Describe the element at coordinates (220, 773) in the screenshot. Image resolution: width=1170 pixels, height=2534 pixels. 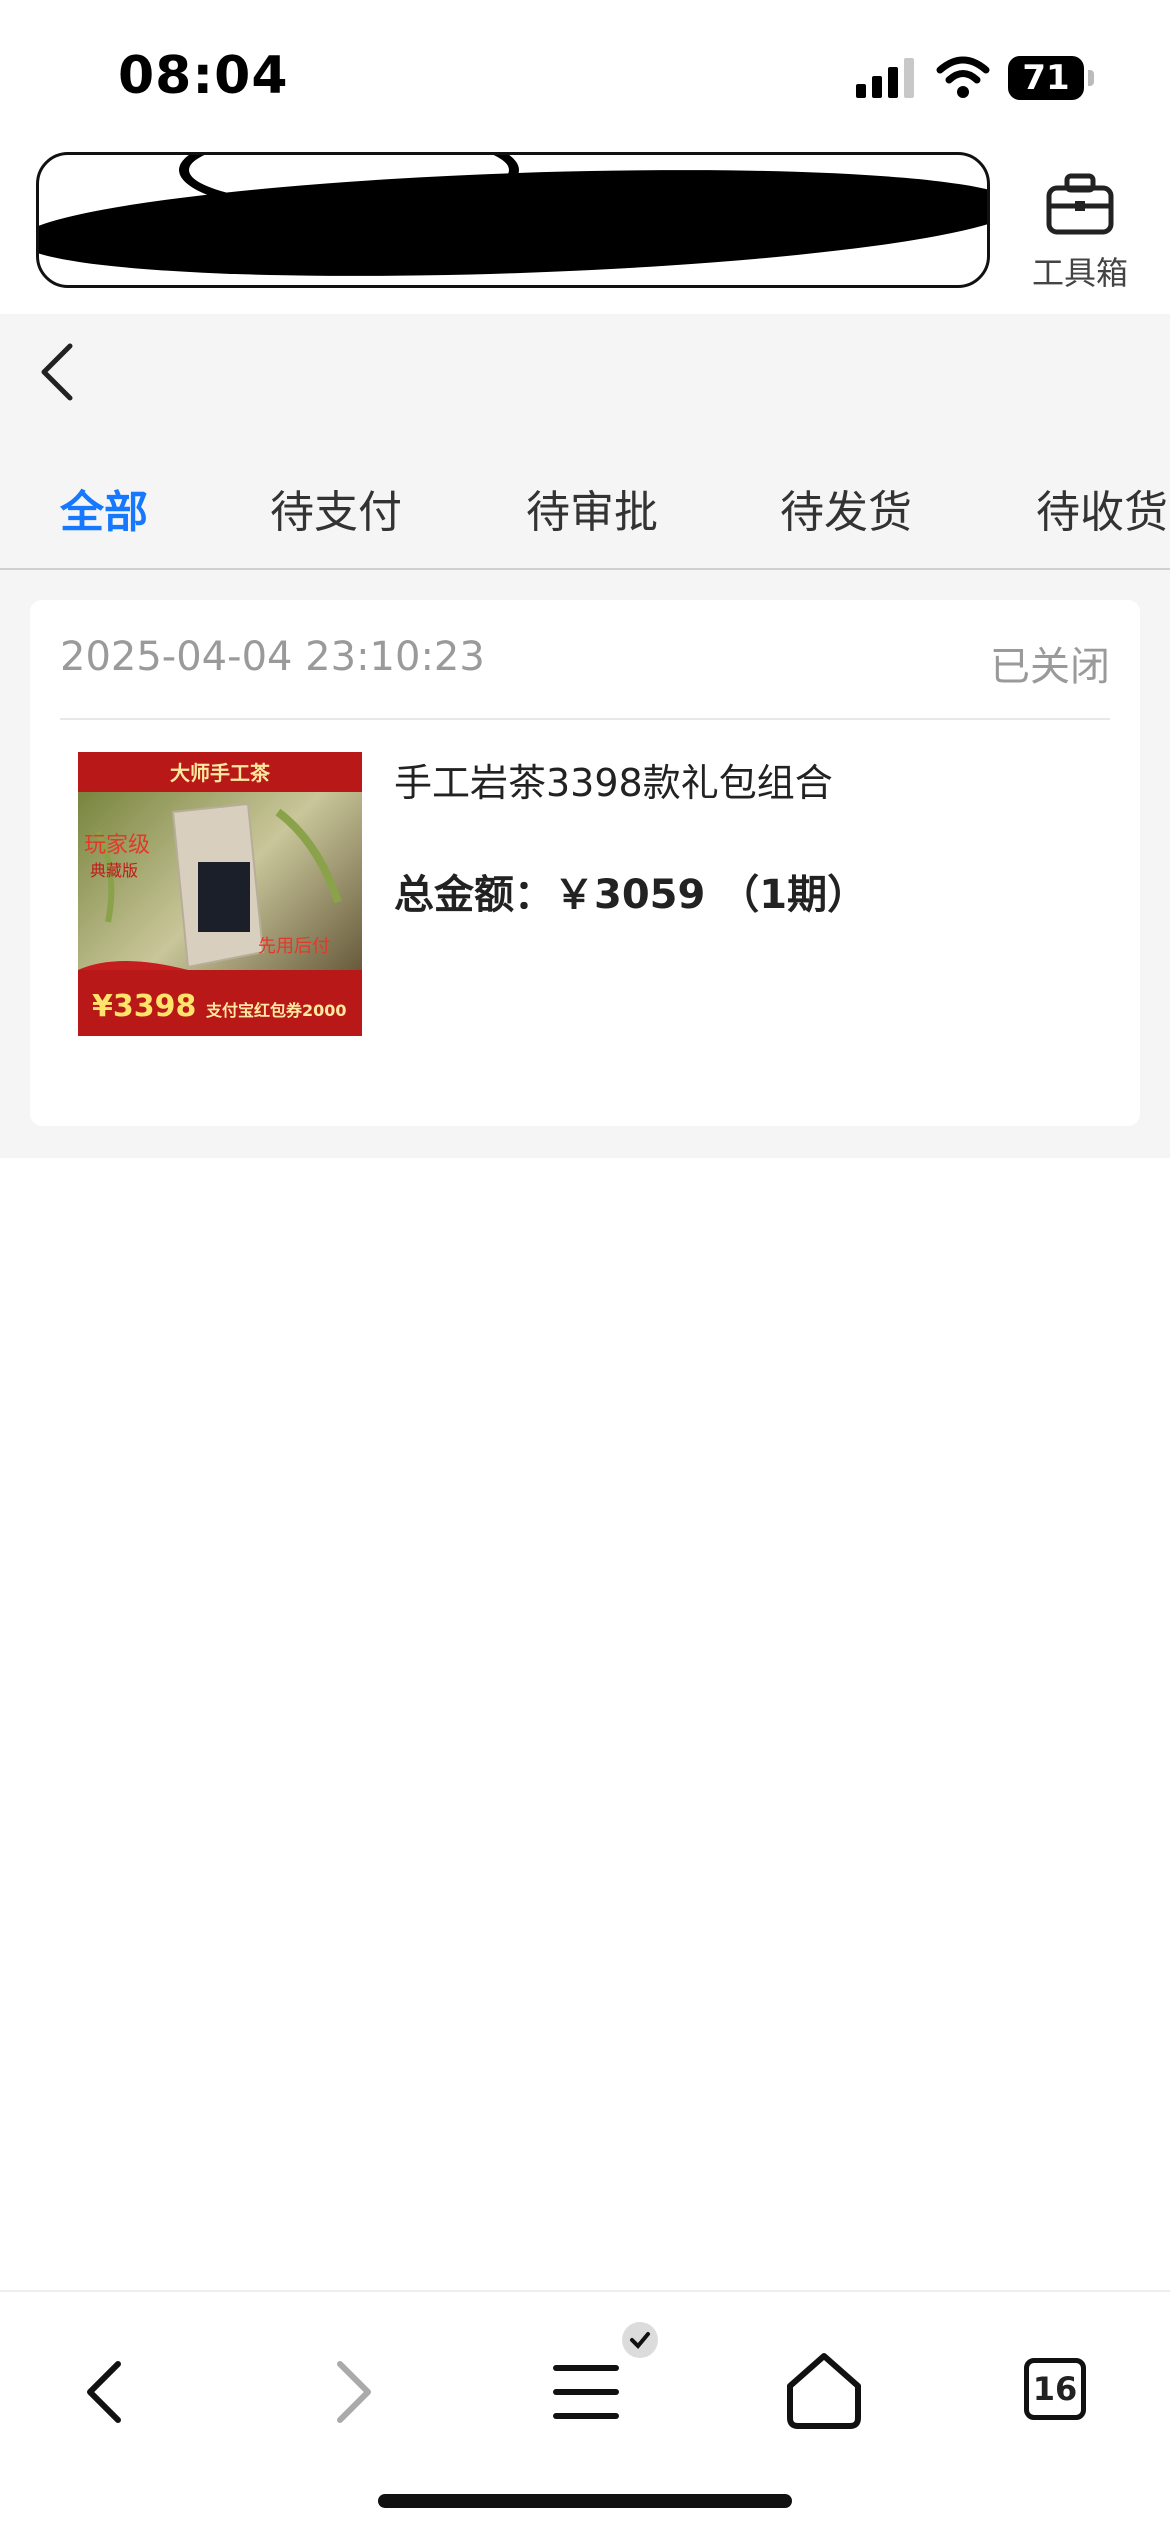
I see `product-banner-text: 大师手工茶` at that location.